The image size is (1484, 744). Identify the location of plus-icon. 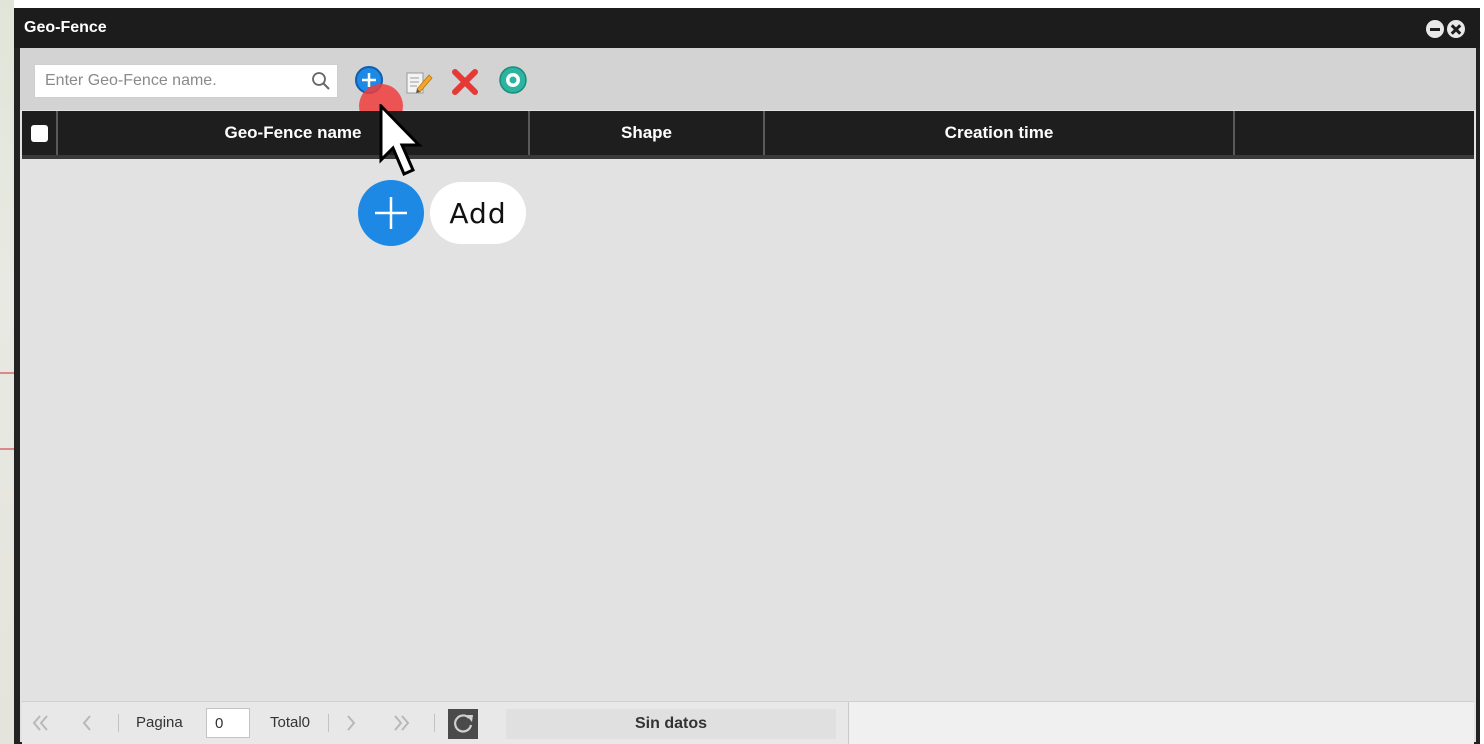
(391, 213).